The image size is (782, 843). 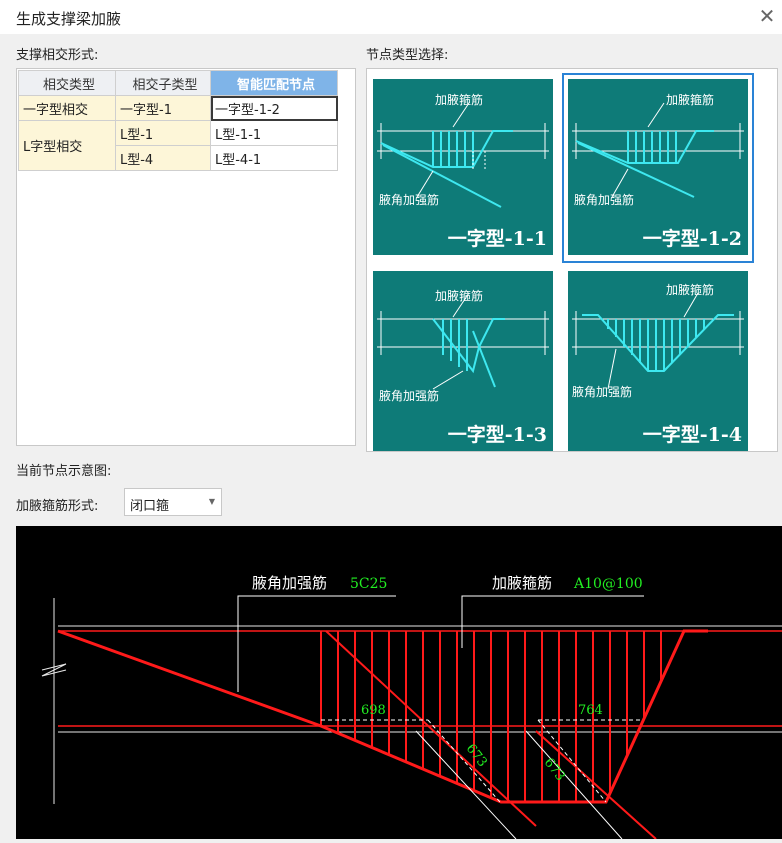 I want to click on column-header: 相交类型, so click(x=67, y=83).